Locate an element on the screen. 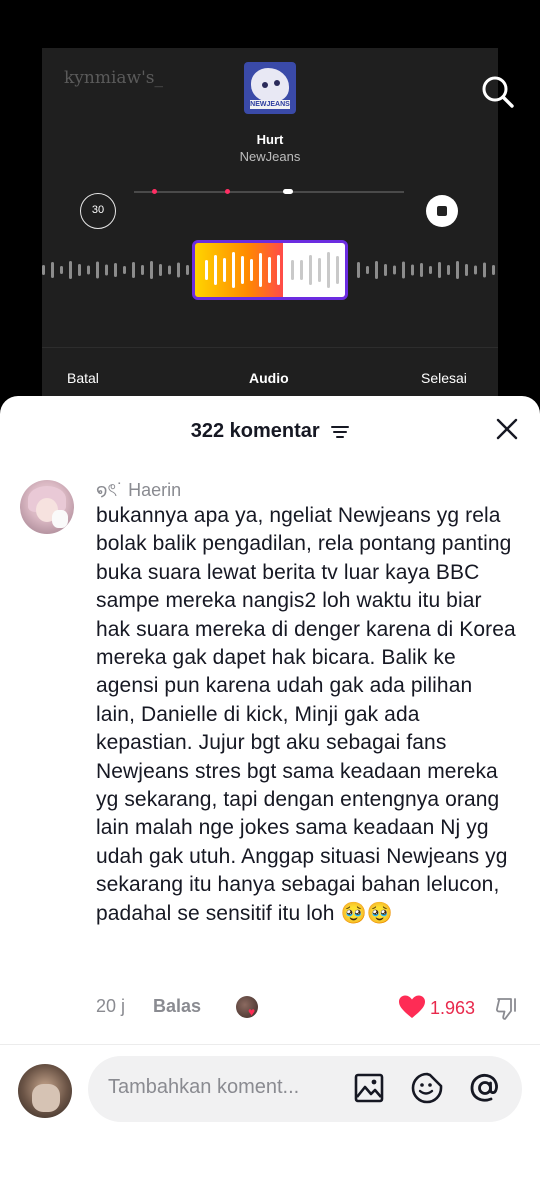  creator-liked-badge: ♥ is located at coordinates (248, 1008).